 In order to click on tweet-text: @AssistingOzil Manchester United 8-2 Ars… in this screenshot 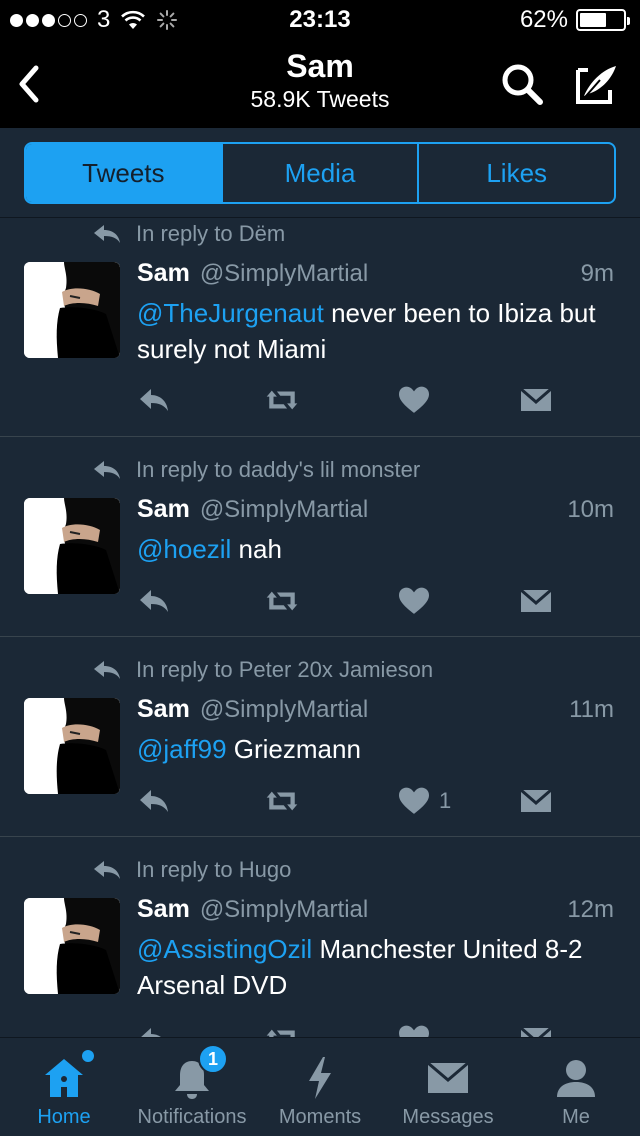, I will do `click(376, 967)`.